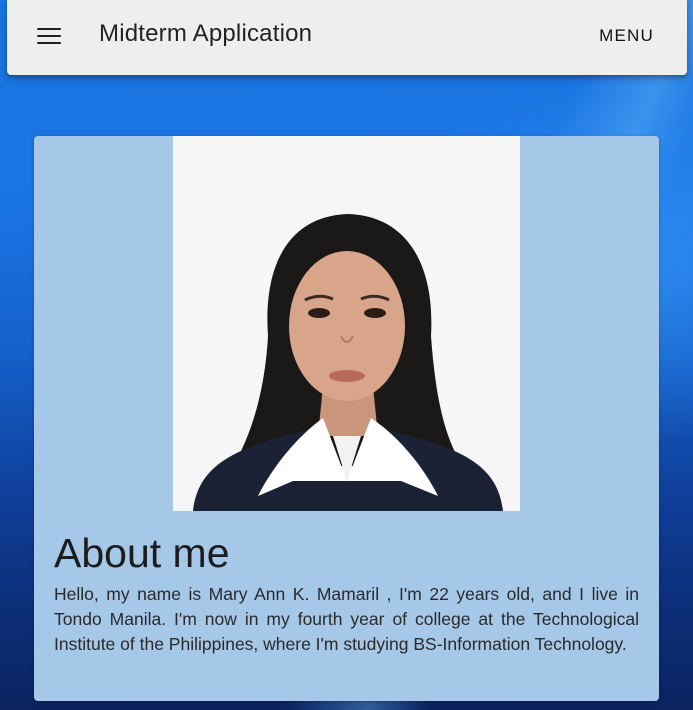 This screenshot has width=693, height=710. Describe the element at coordinates (206, 33) in the screenshot. I see `app-title: Midterm Application` at that location.